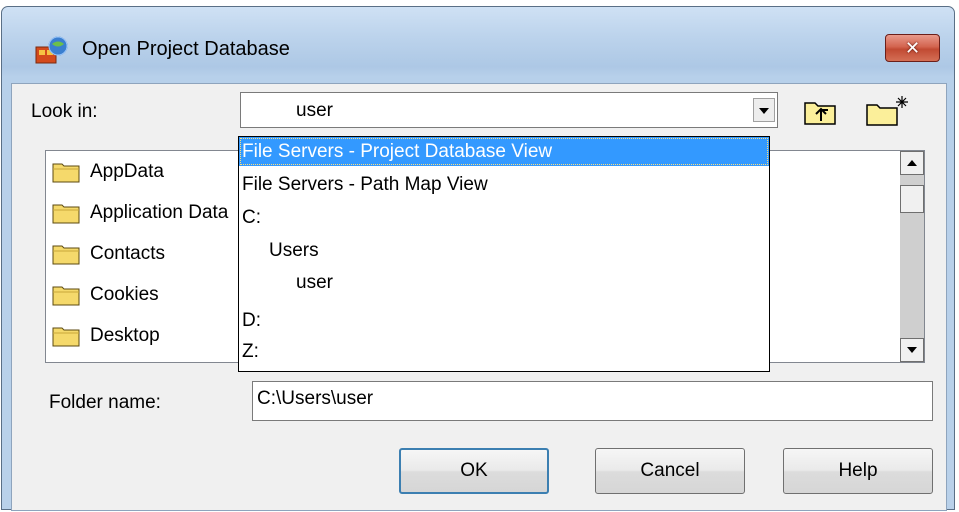 The height and width of the screenshot is (512, 959). What do you see at coordinates (912, 256) in the screenshot?
I see `vertical-scrollbar` at bounding box center [912, 256].